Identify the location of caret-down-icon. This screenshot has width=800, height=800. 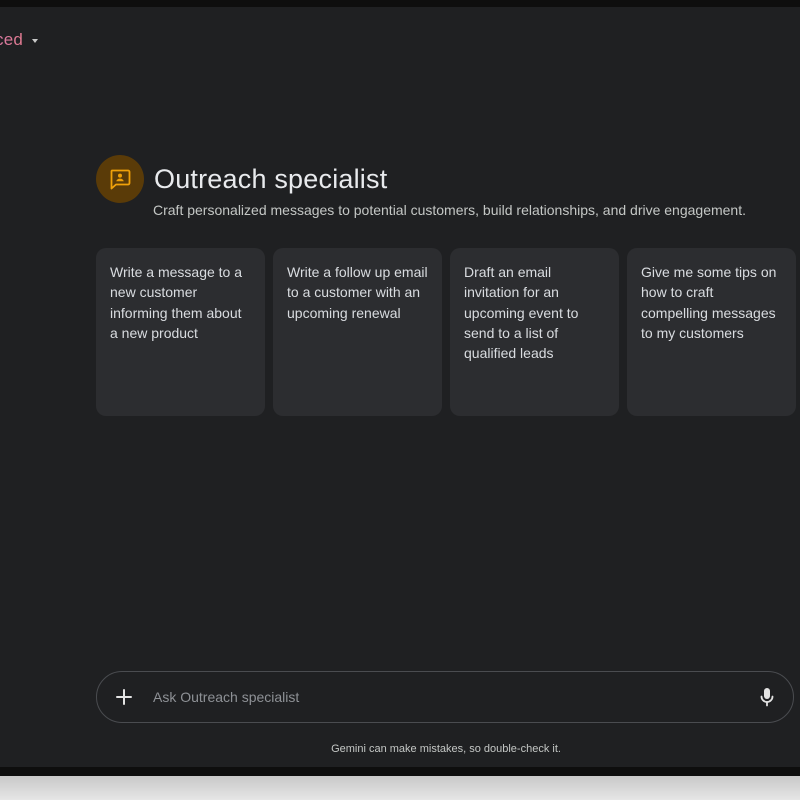
(35, 40).